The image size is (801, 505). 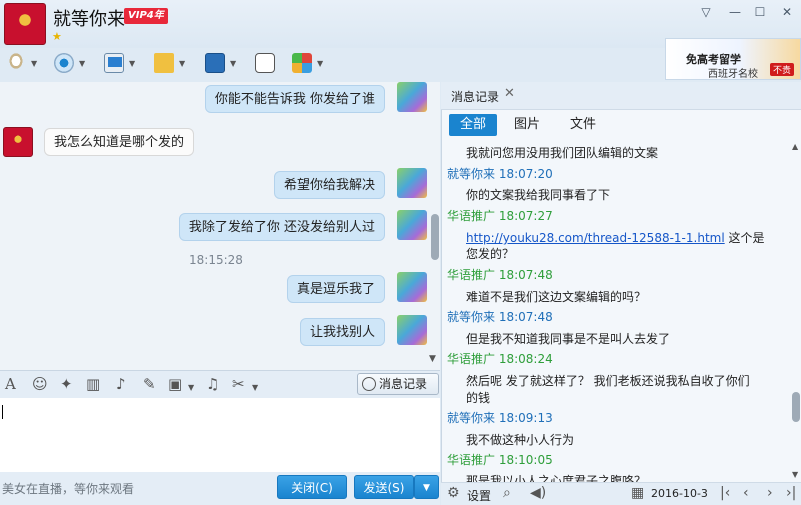 What do you see at coordinates (149, 384) in the screenshot?
I see `edit-icon: ✎` at bounding box center [149, 384].